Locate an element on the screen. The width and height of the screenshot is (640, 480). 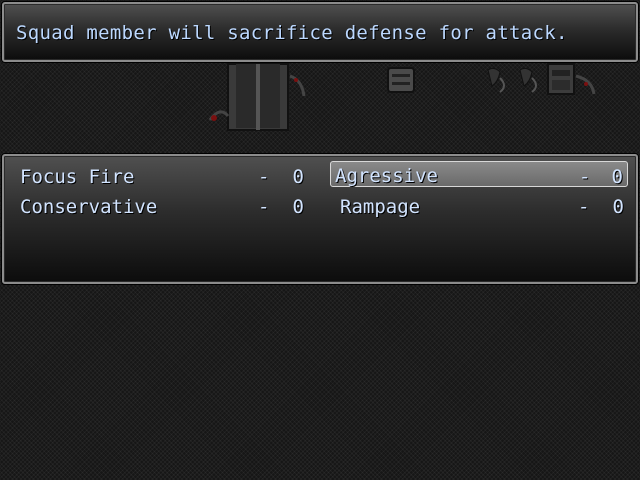
command-label: Conservative is located at coordinates (89, 207).